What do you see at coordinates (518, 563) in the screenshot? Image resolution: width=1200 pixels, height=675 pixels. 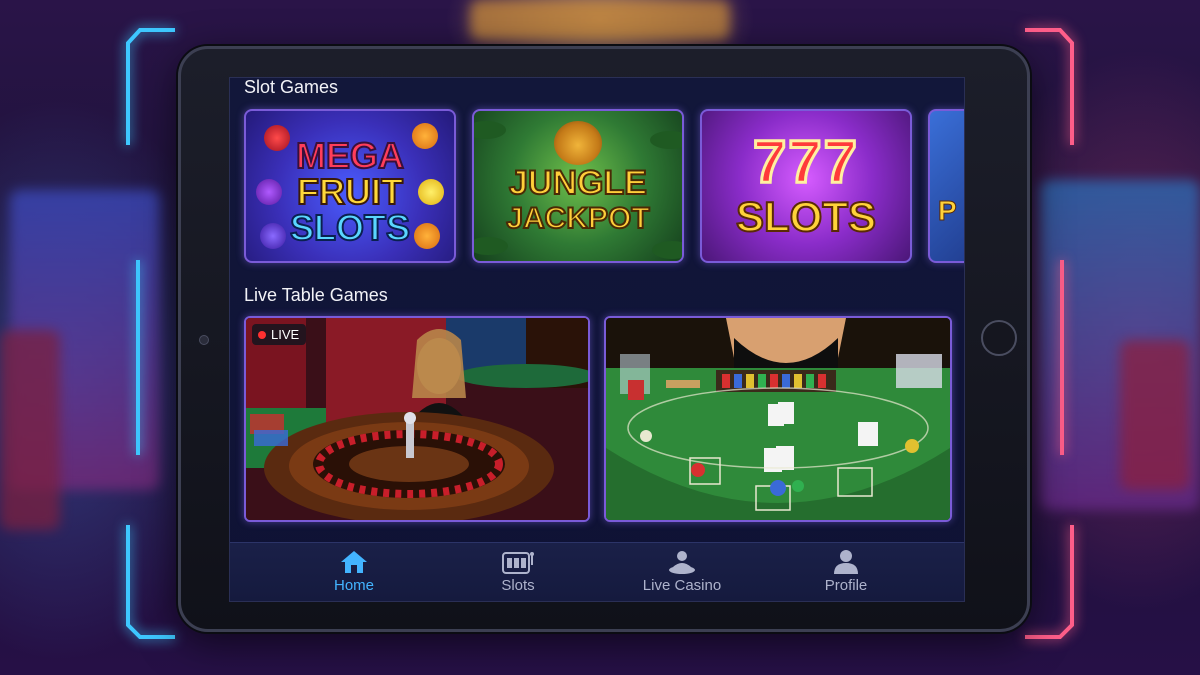 I see `slot-machine-icon` at bounding box center [518, 563].